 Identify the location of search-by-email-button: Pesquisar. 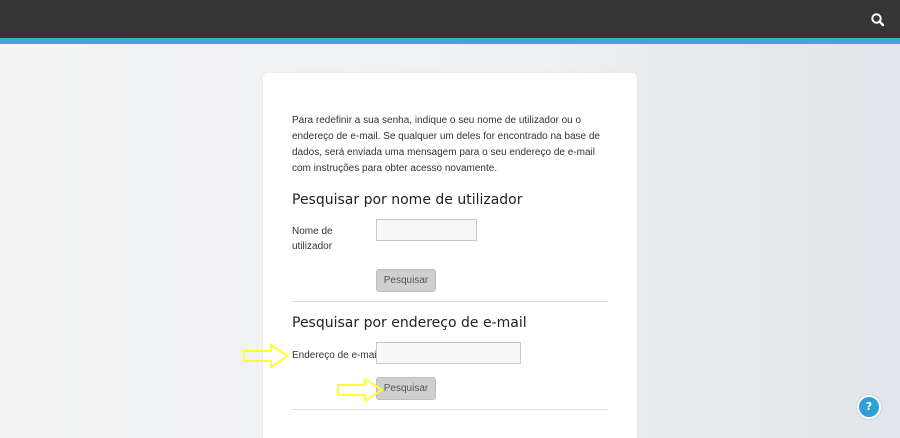
(406, 388).